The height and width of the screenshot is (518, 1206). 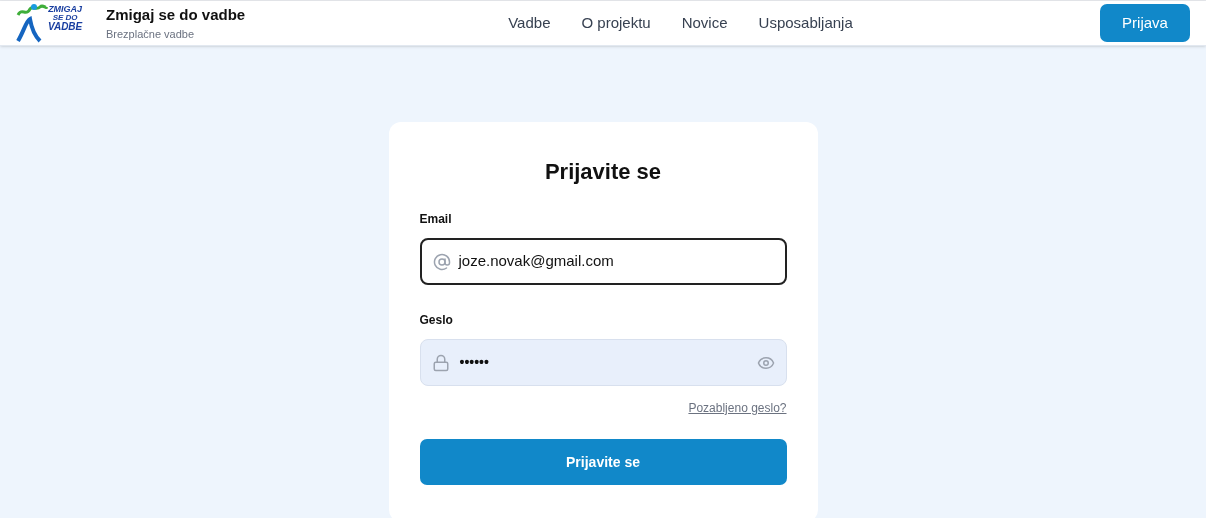 What do you see at coordinates (529, 23) in the screenshot?
I see `nav-link: Vadbe` at bounding box center [529, 23].